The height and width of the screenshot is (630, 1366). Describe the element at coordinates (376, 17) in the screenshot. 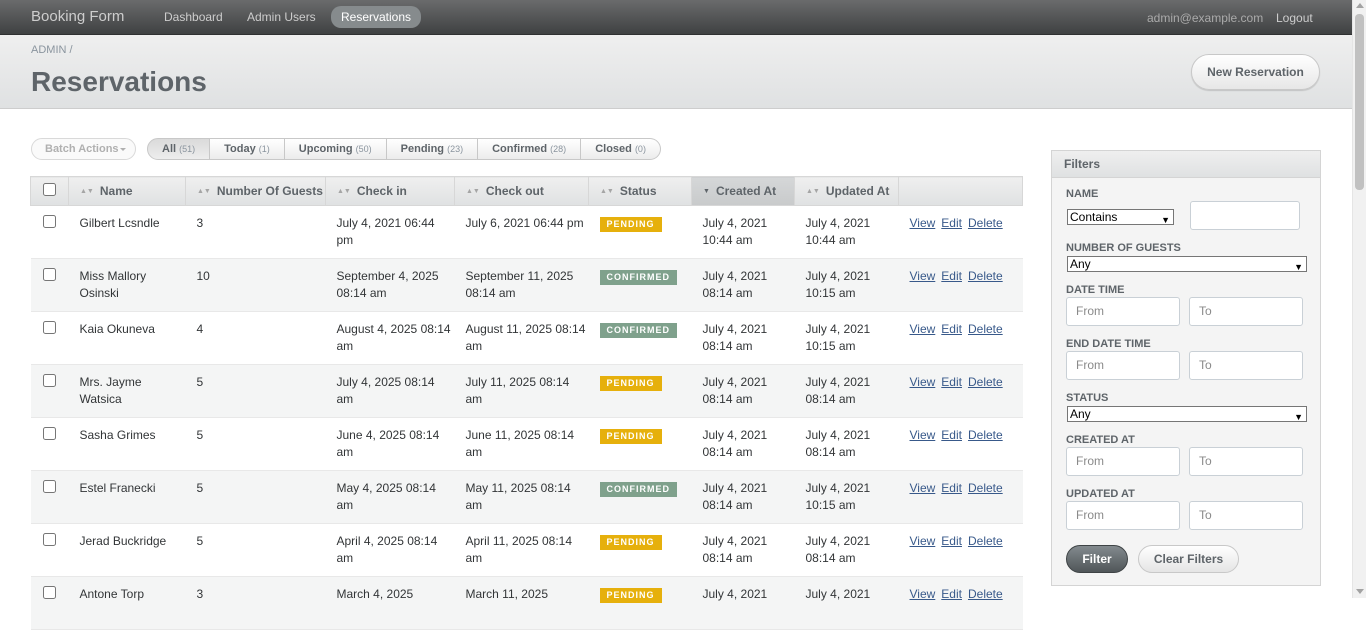

I see `nav-tab-reservations: Reservations` at that location.